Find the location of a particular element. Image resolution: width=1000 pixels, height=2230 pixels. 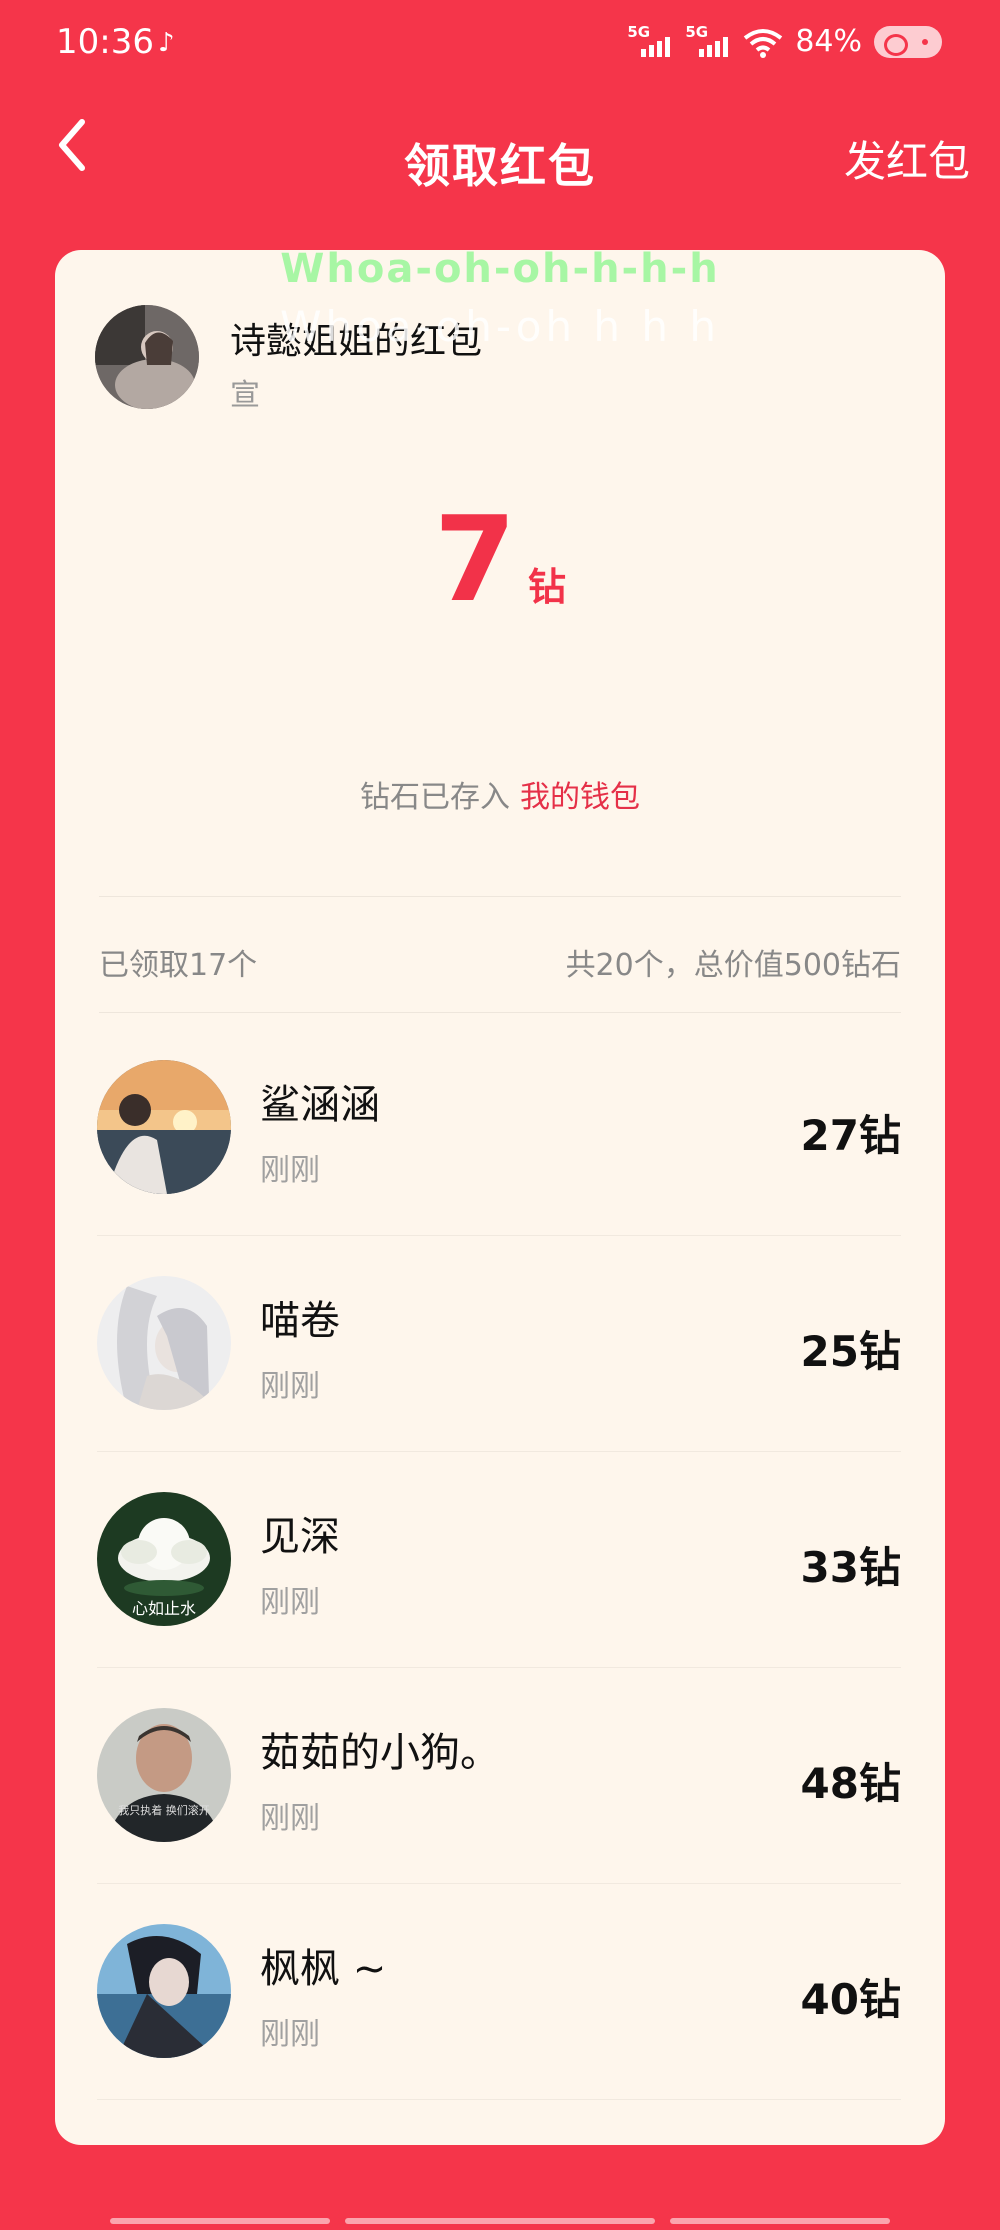

list-item: 枫枫 ~ 刚刚 40钻 is located at coordinates (500, 1992).